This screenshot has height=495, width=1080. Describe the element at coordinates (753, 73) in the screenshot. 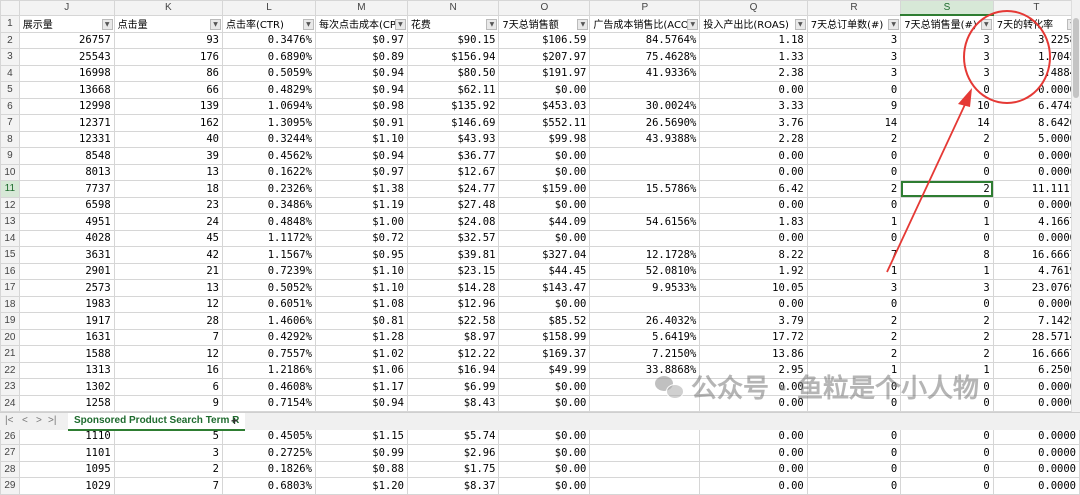

I see `cell: 2.38` at that location.